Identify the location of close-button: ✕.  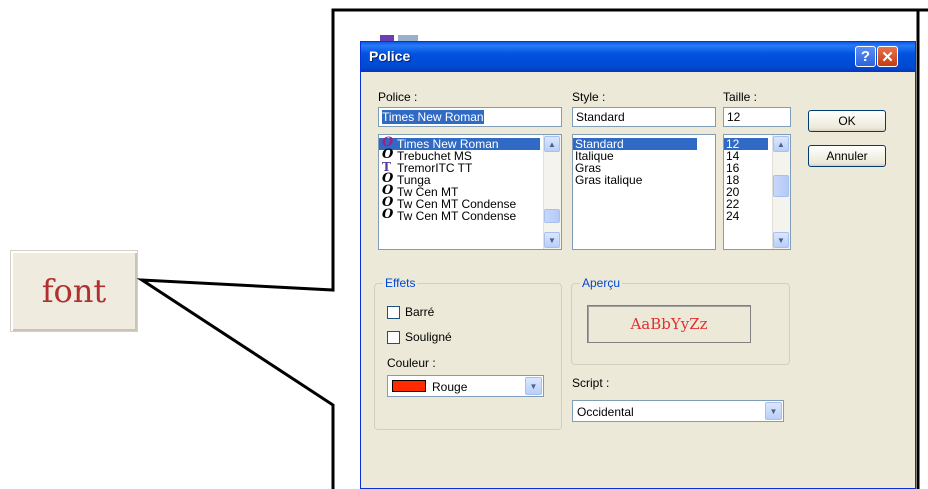
(887, 56).